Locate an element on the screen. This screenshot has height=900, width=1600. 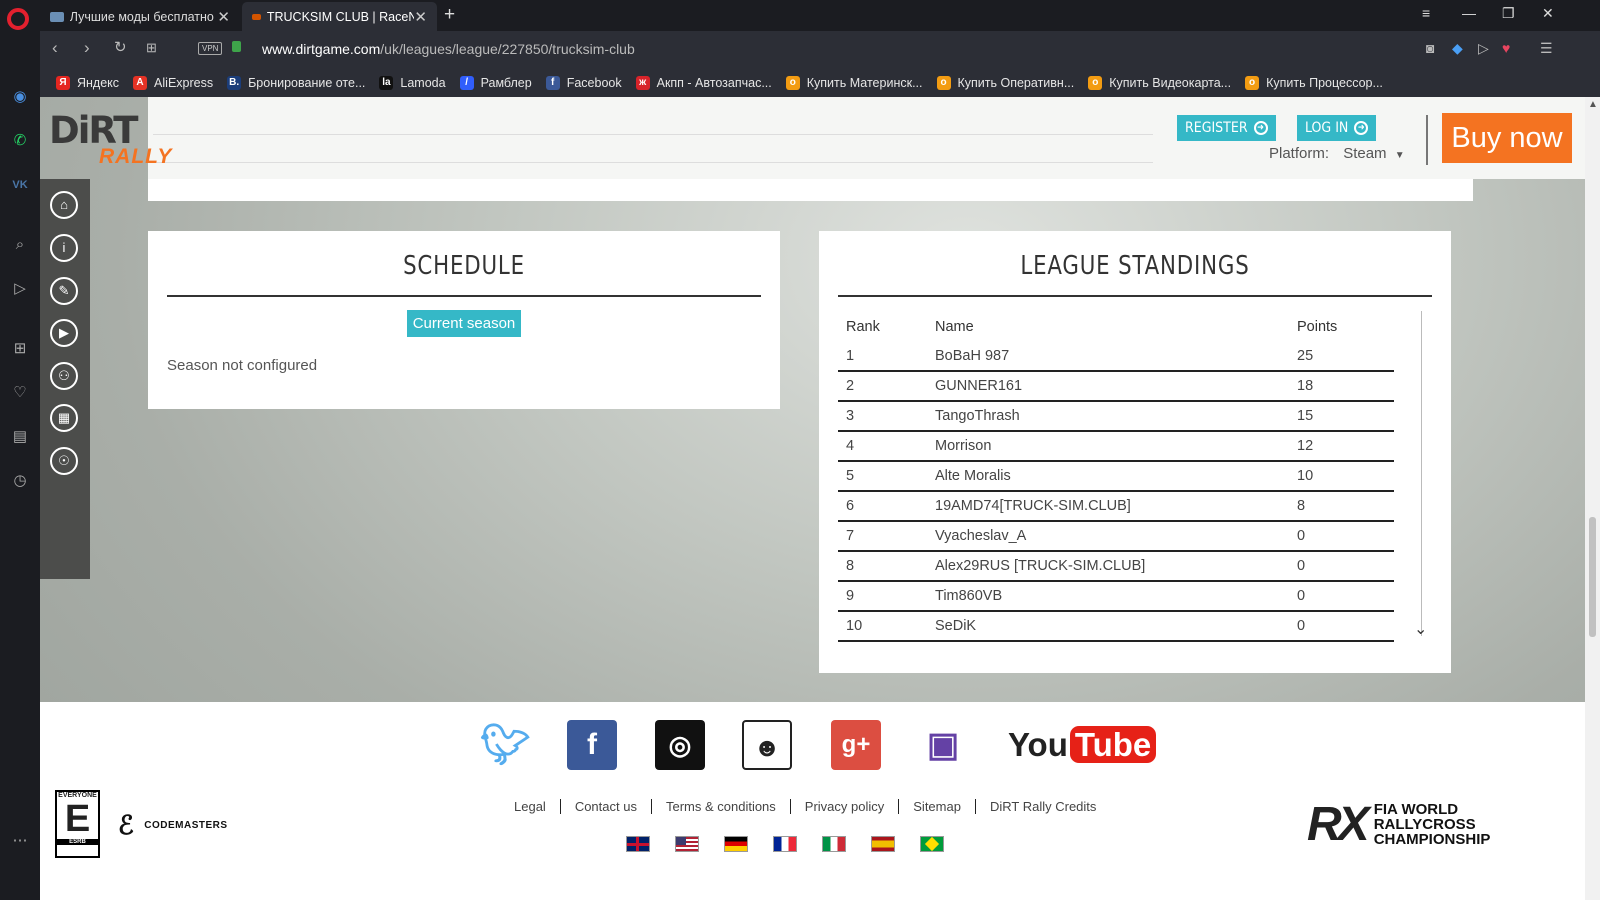
calendar-icon: ▦ is located at coordinates (64, 418).